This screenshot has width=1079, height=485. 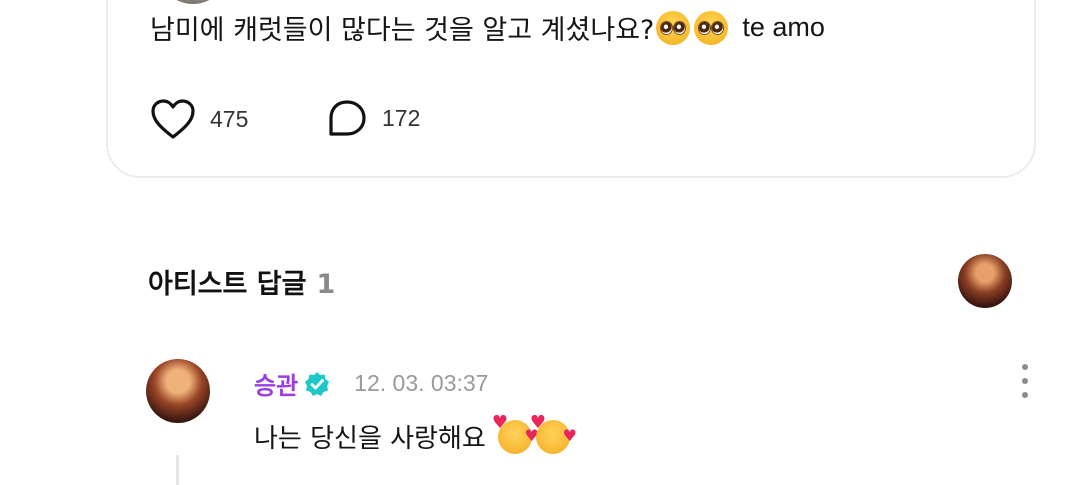 What do you see at coordinates (199, 119) in the screenshot?
I see `like-button: 475` at bounding box center [199, 119].